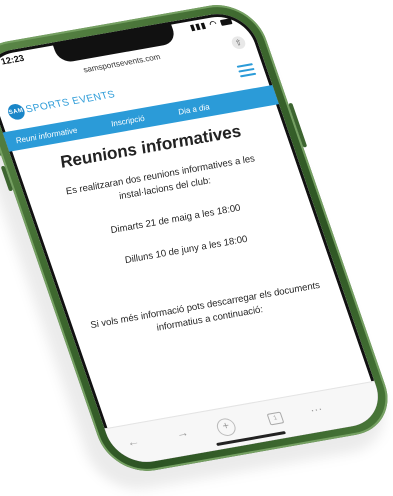 This screenshot has height=496, width=393. Describe the element at coordinates (226, 427) in the screenshot. I see `new-tab-icon: +` at that location.